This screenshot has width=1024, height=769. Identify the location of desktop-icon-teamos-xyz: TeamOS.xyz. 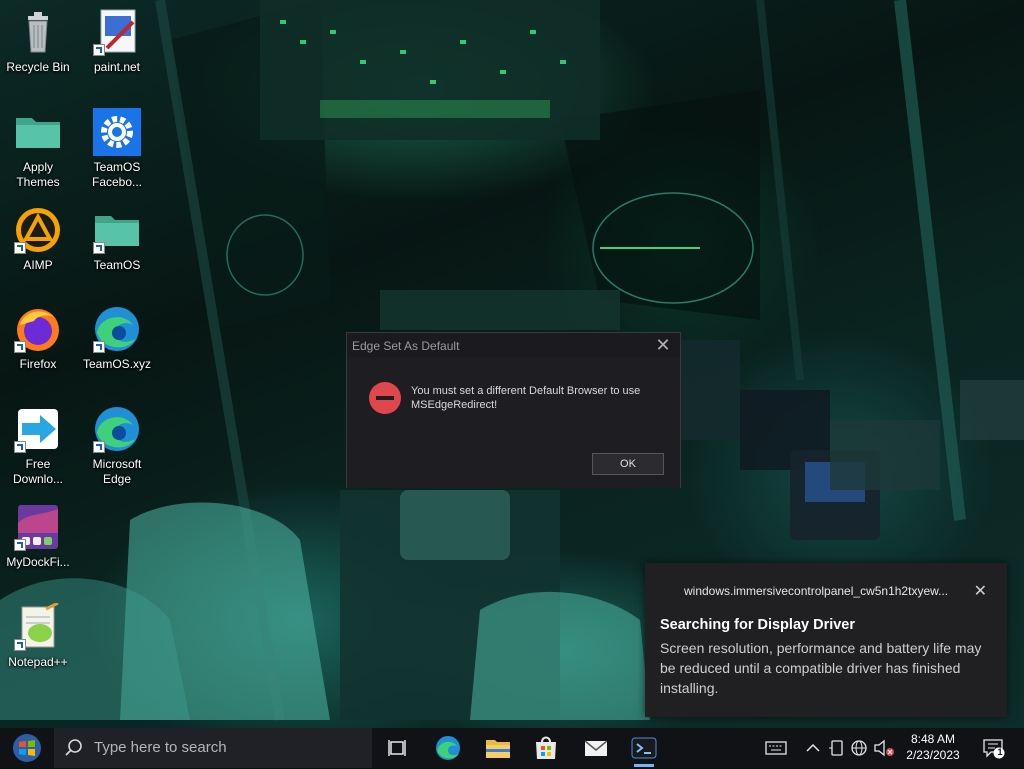
(117, 338).